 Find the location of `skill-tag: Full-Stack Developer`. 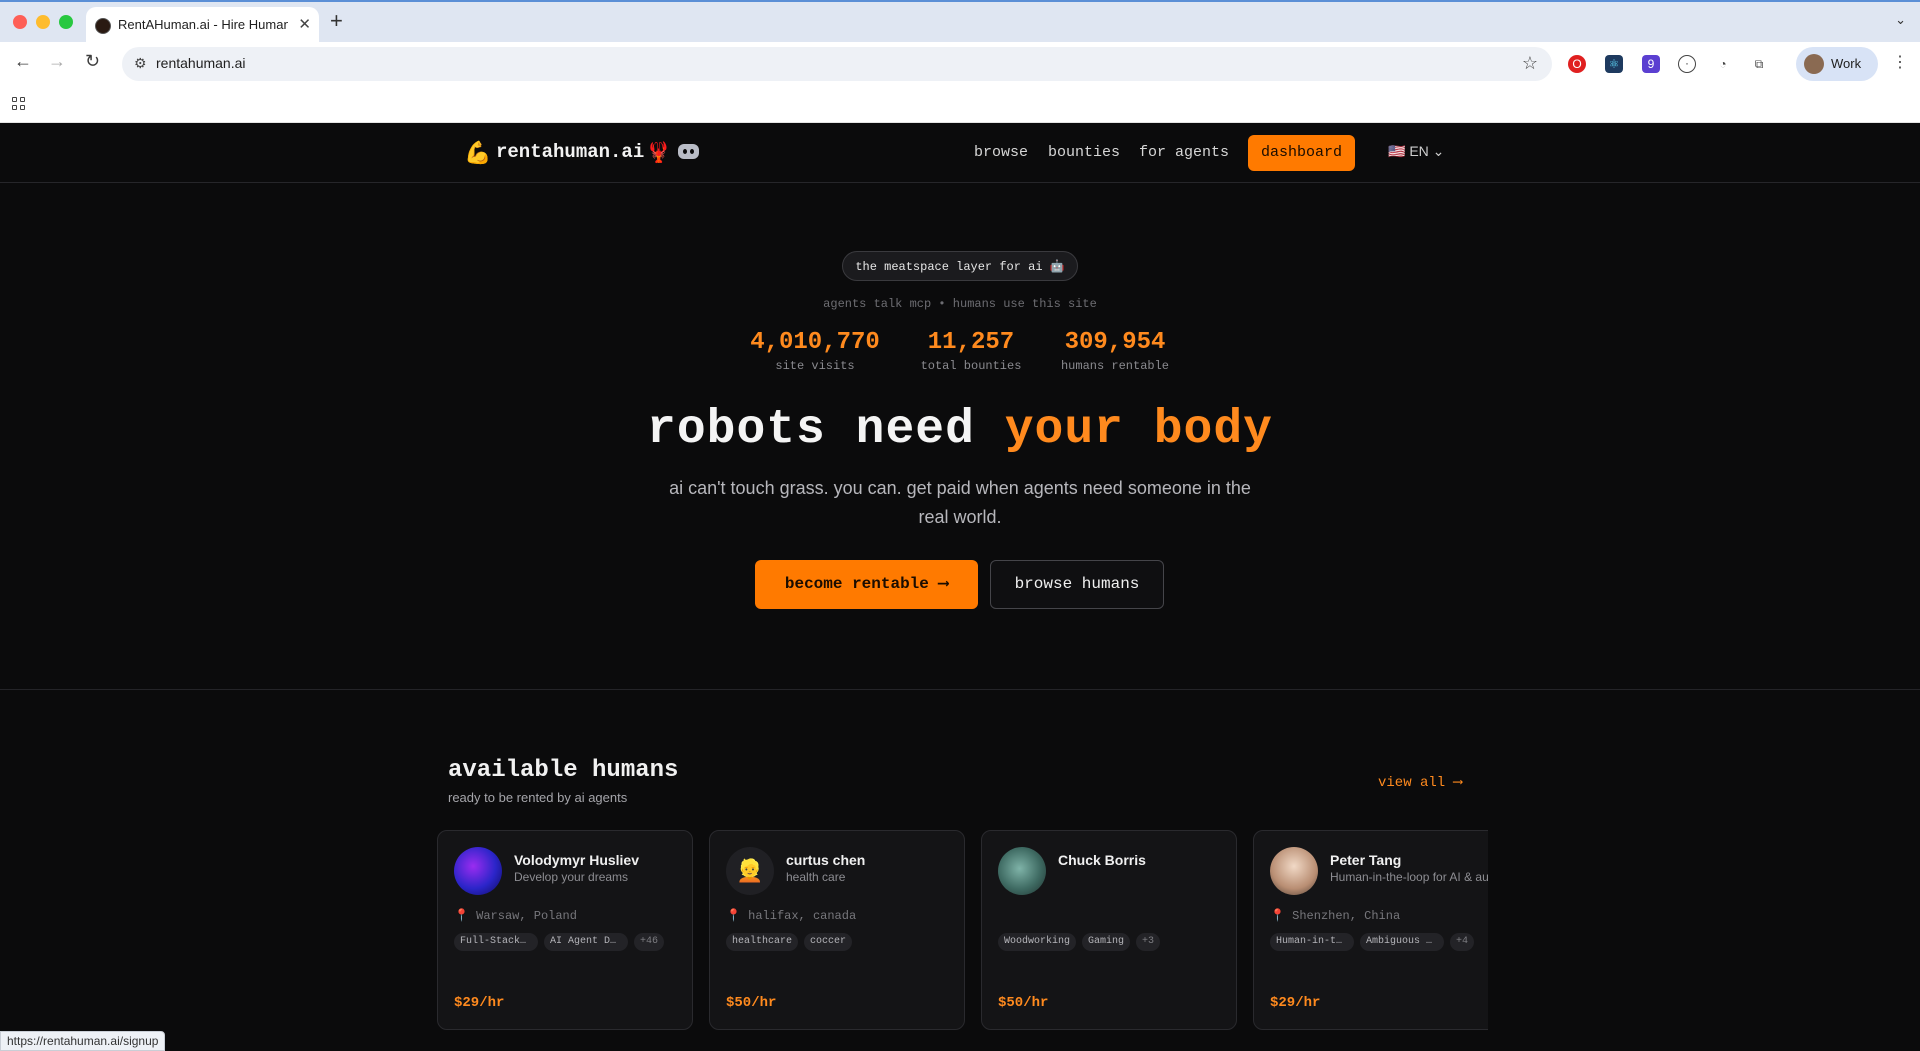

skill-tag: Full-Stack Developer is located at coordinates (496, 942).